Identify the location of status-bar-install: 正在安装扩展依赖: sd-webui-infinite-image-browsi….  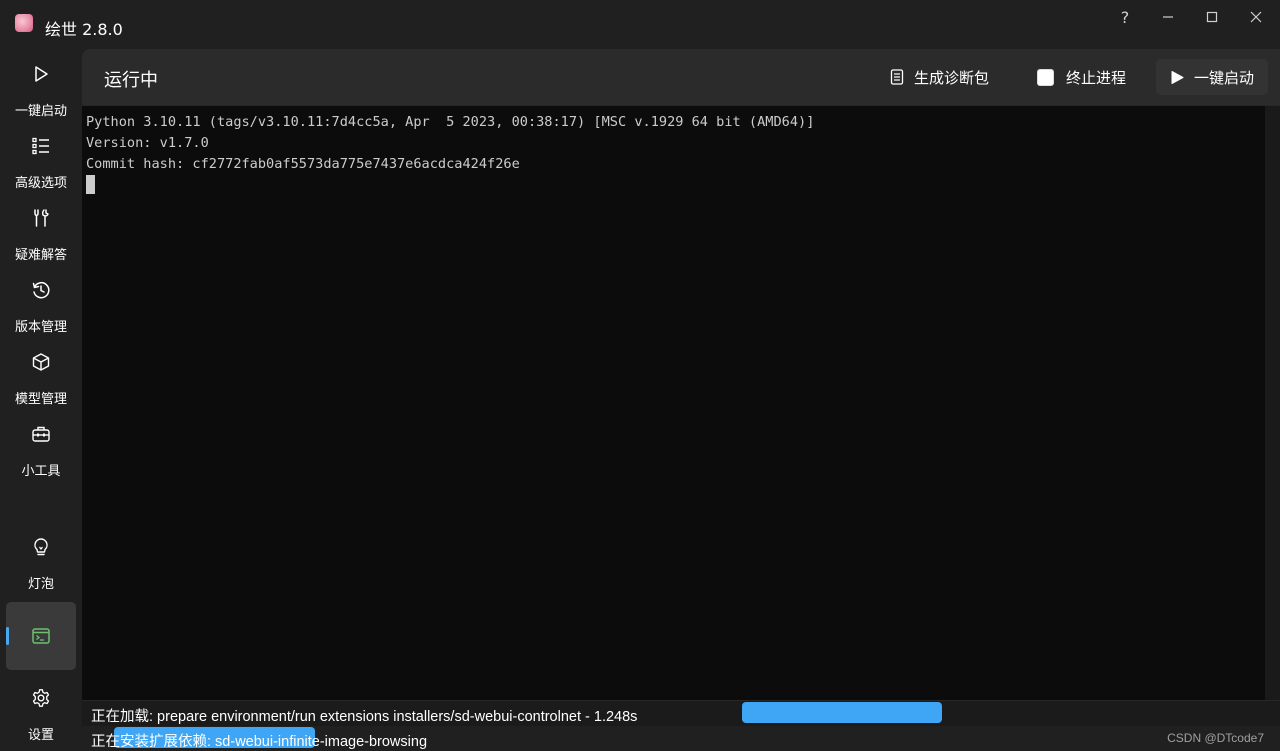
(681, 738).